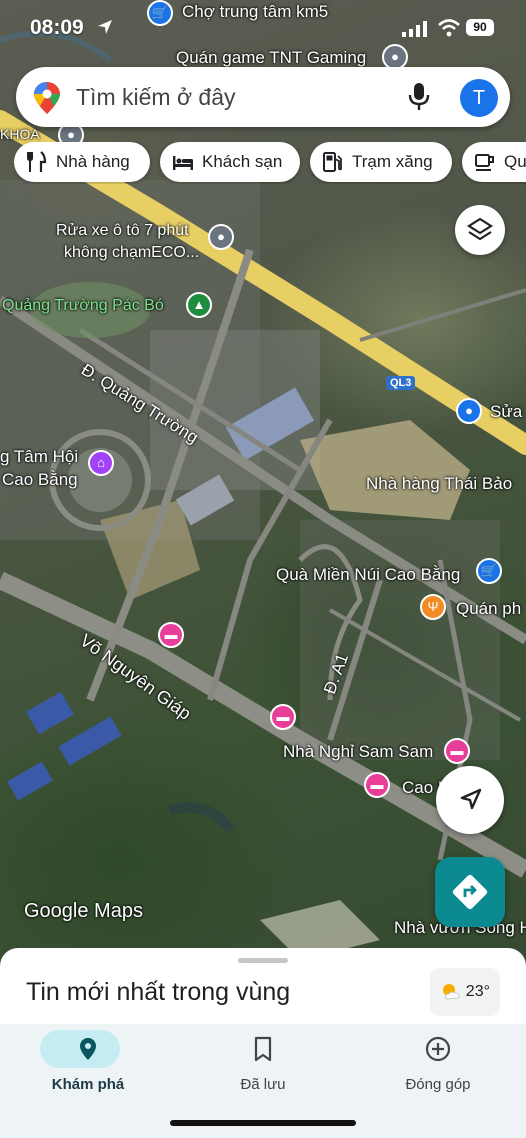 The image size is (526, 1138). I want to click on temperature: 23°, so click(477, 991).